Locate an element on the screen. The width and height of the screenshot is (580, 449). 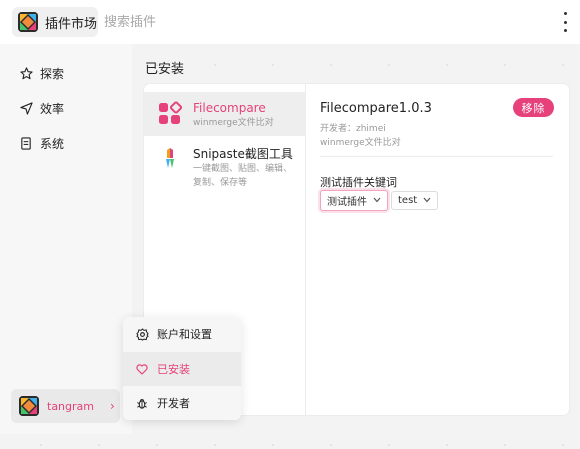
gear-icon is located at coordinates (142, 334).